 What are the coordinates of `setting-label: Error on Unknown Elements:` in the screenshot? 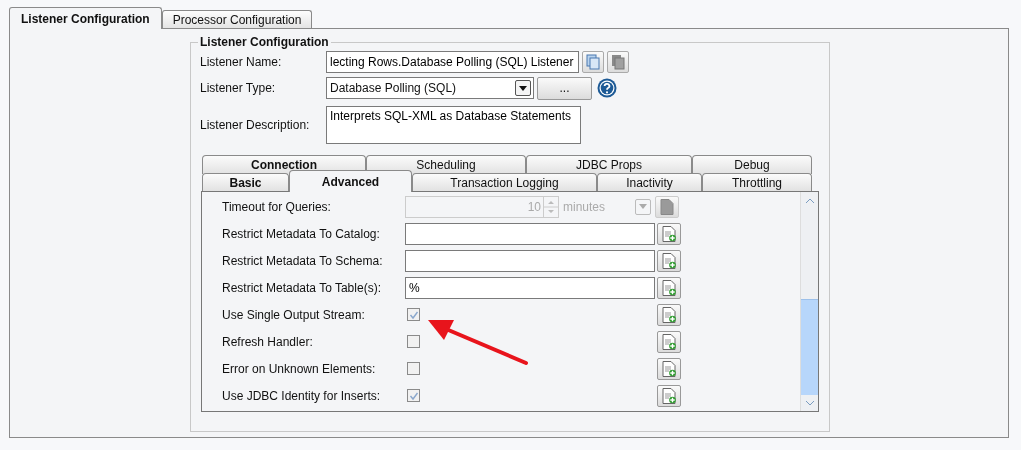 It's located at (299, 368).